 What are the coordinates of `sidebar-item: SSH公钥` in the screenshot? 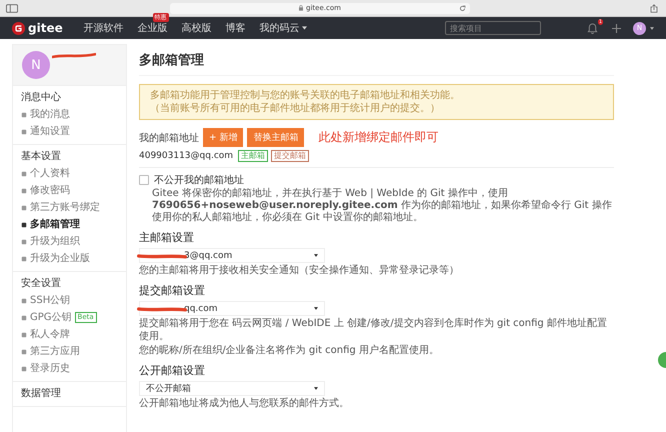 It's located at (69, 300).